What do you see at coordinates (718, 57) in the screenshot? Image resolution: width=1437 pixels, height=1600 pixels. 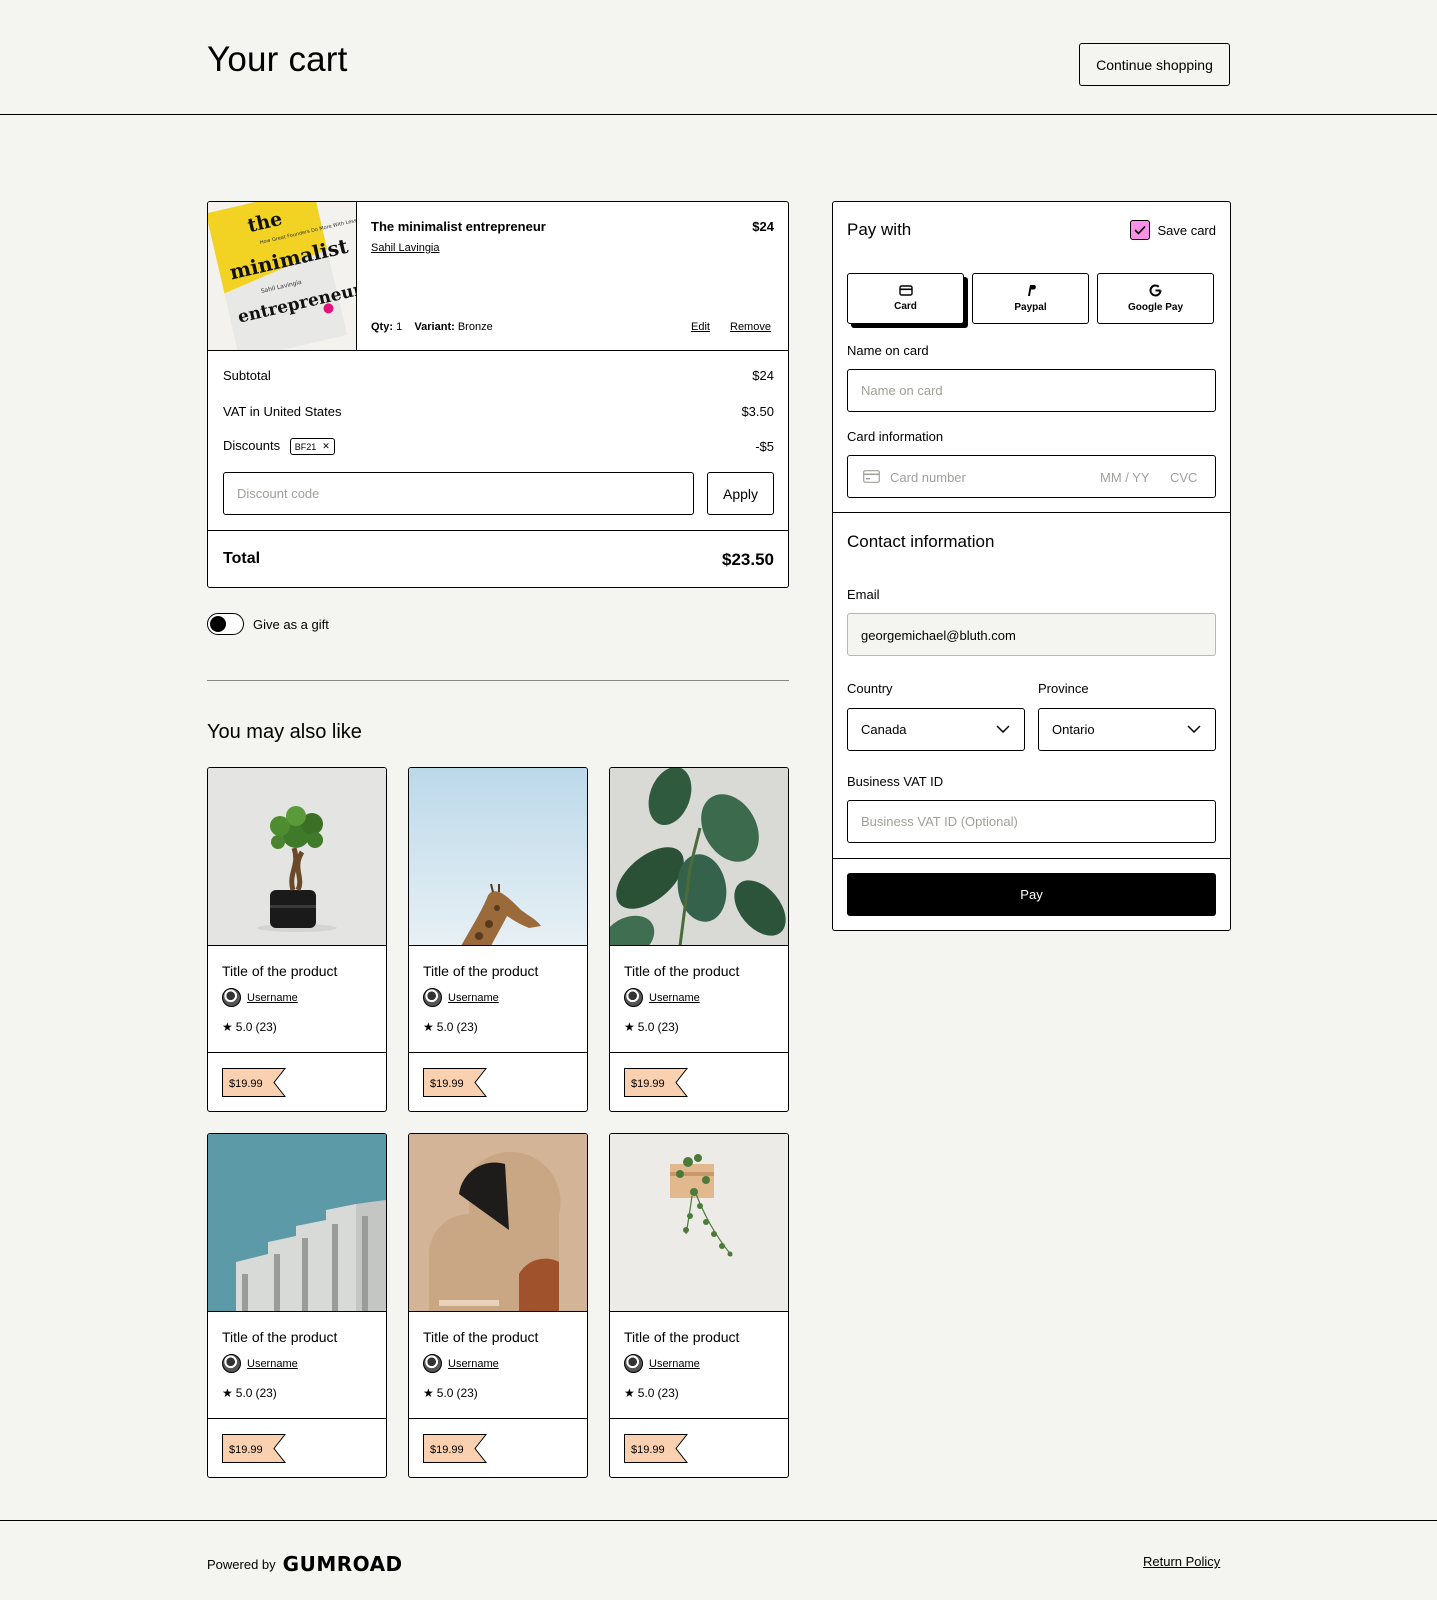 I see `page-header: Your cart Continue shopping` at bounding box center [718, 57].